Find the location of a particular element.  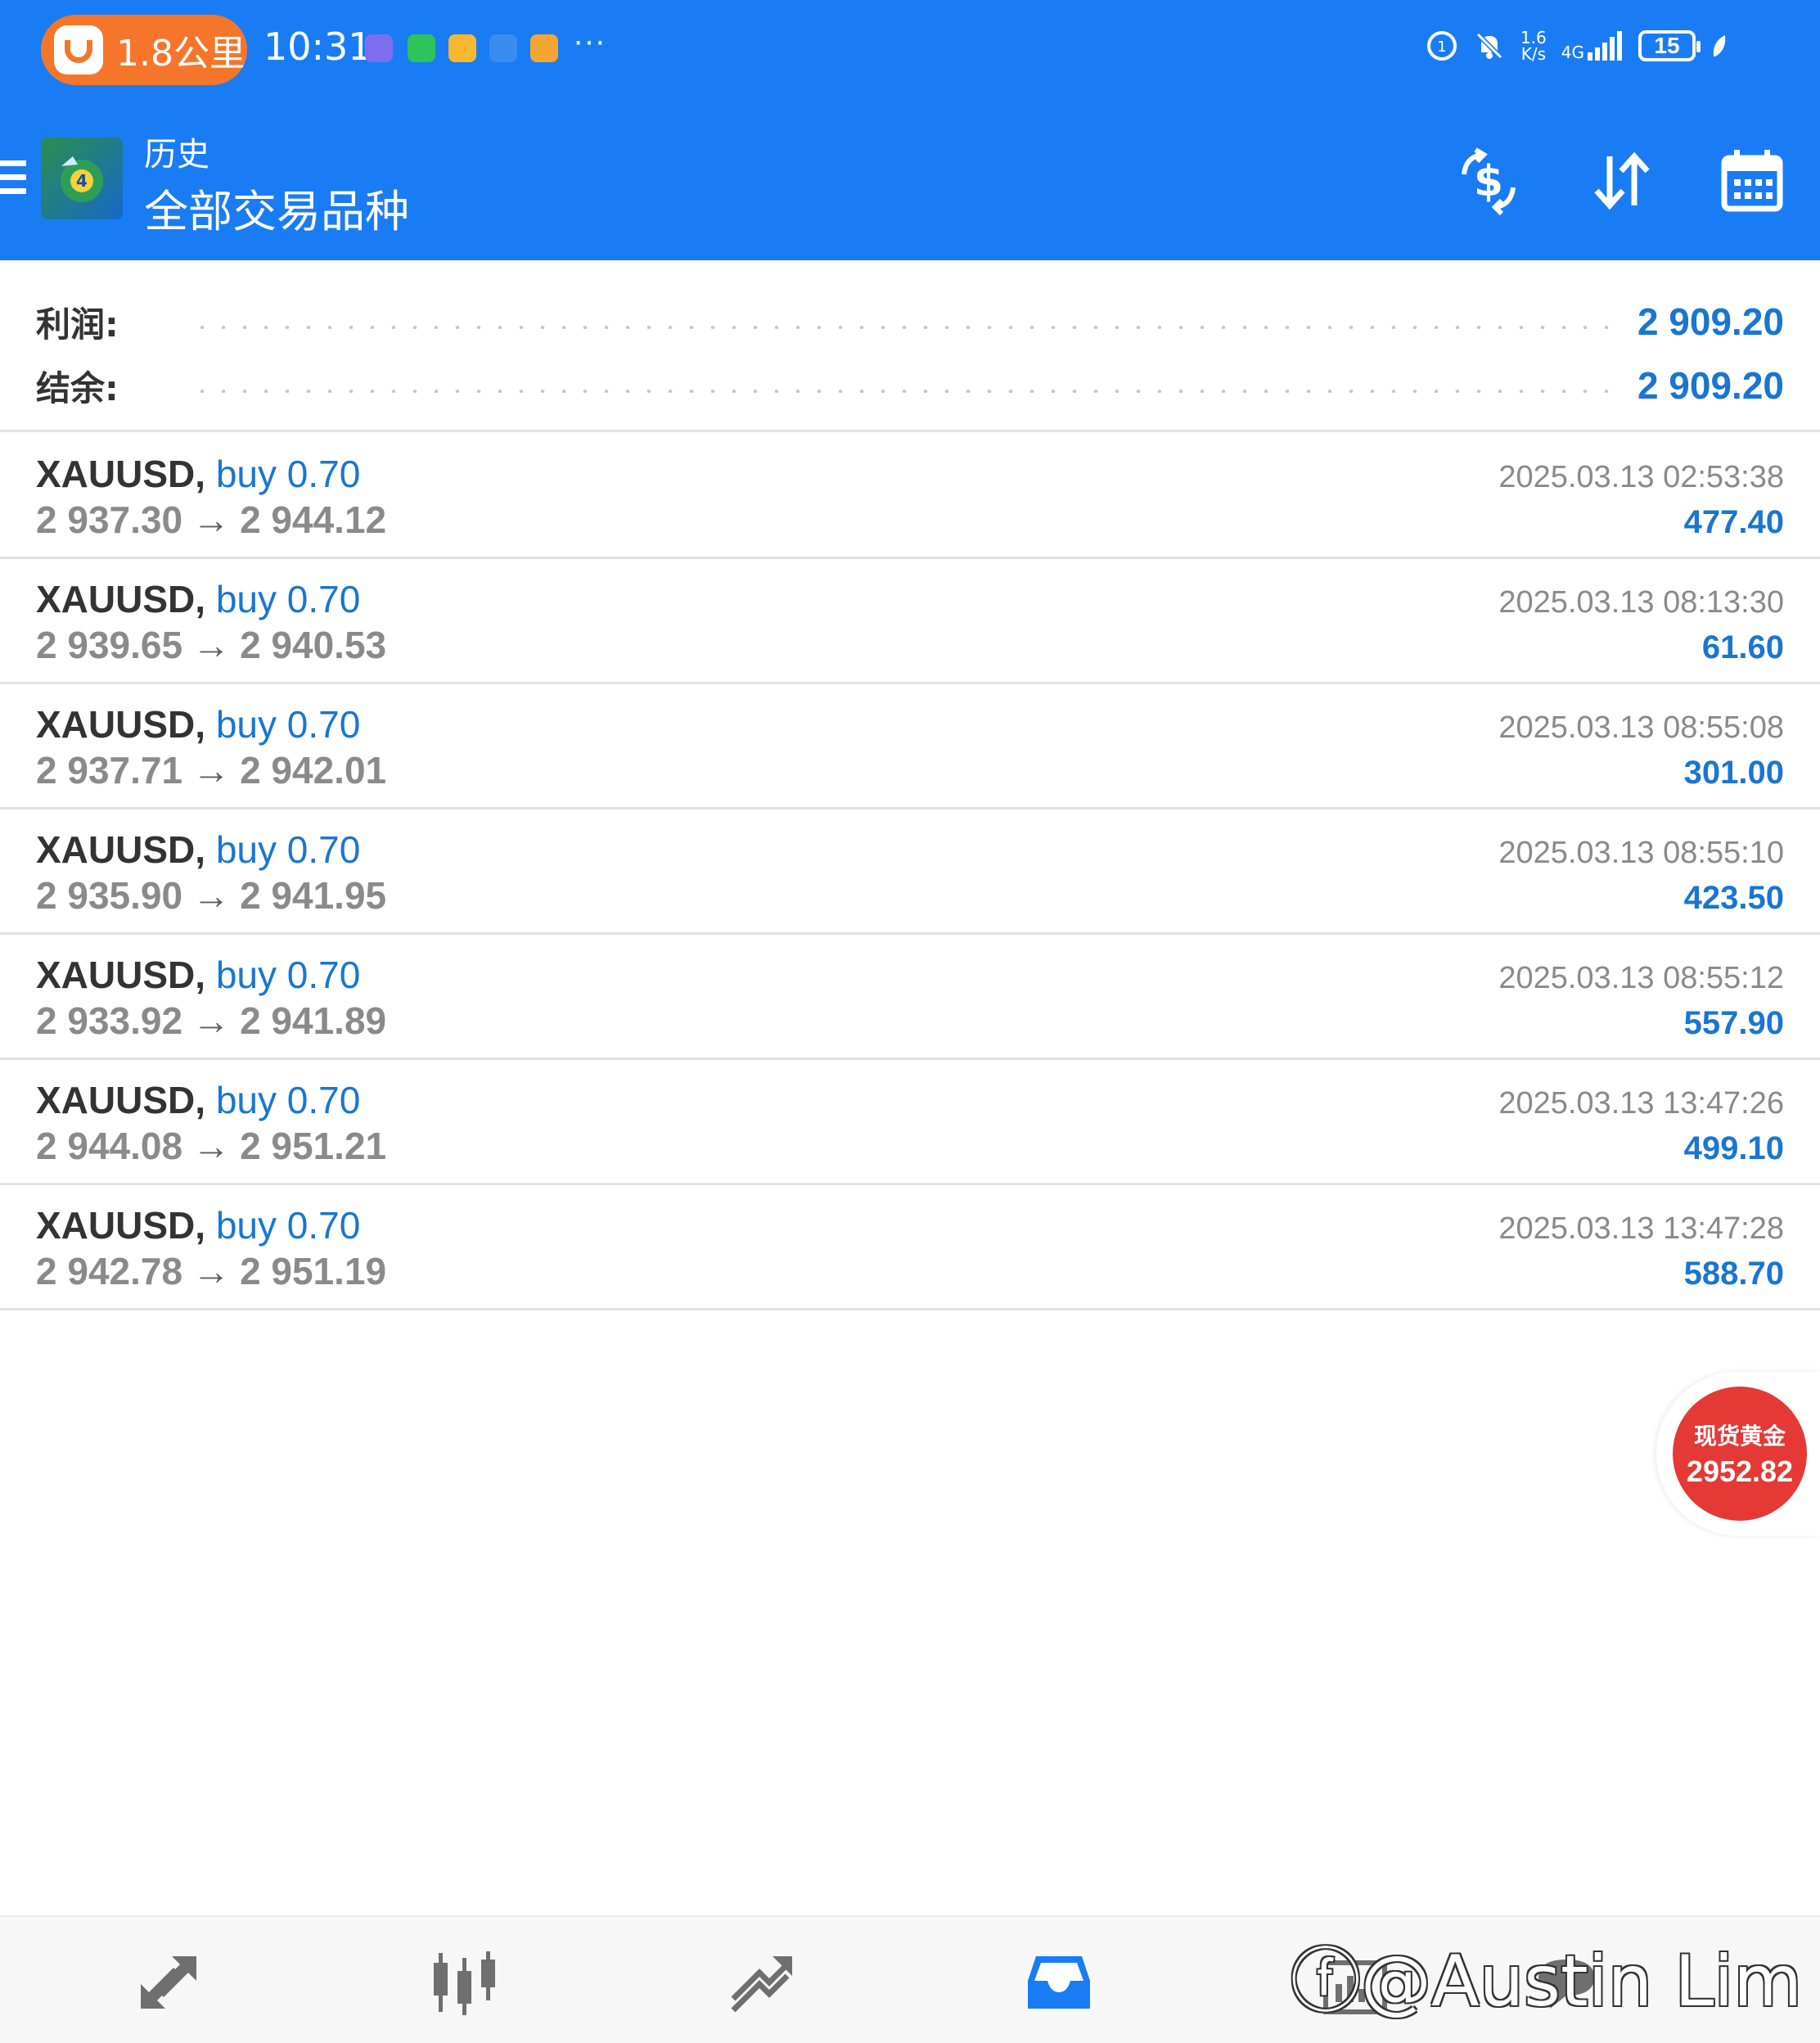

metatrader-logo-icon: 4 is located at coordinates (82, 179).